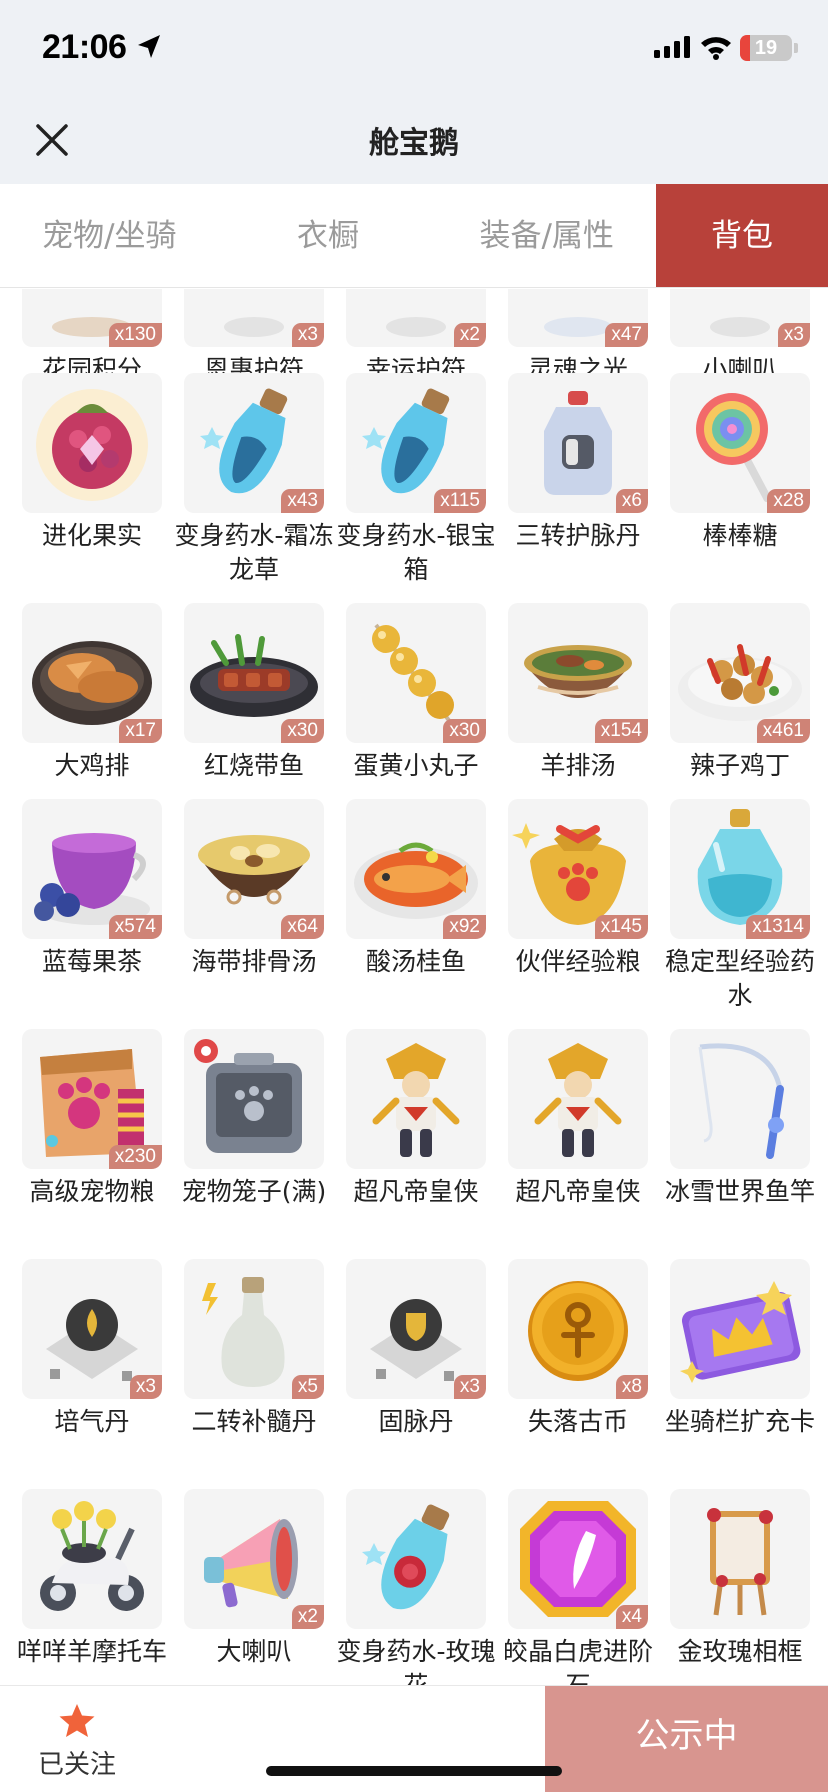 Image resolution: width=828 pixels, height=1792 pixels. I want to click on page-title: 舱宝鹅, so click(414, 143).